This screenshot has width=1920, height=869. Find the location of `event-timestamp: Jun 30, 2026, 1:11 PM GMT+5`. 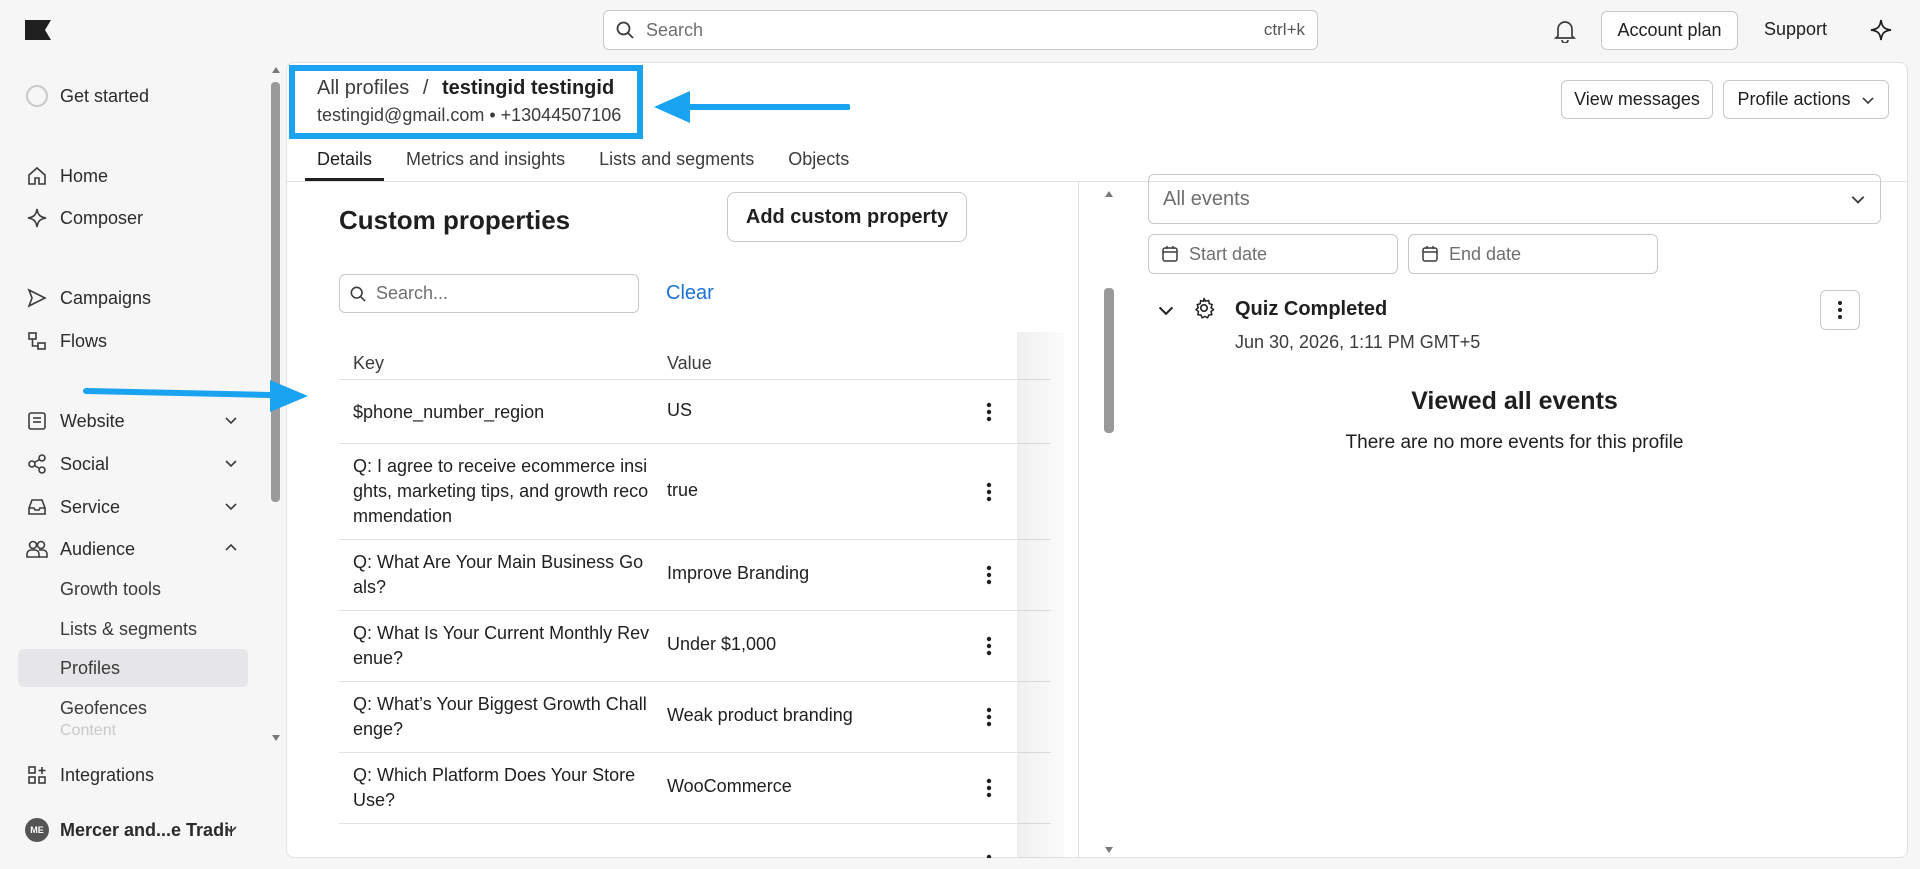

event-timestamp: Jun 30, 2026, 1:11 PM GMT+5 is located at coordinates (1358, 342).